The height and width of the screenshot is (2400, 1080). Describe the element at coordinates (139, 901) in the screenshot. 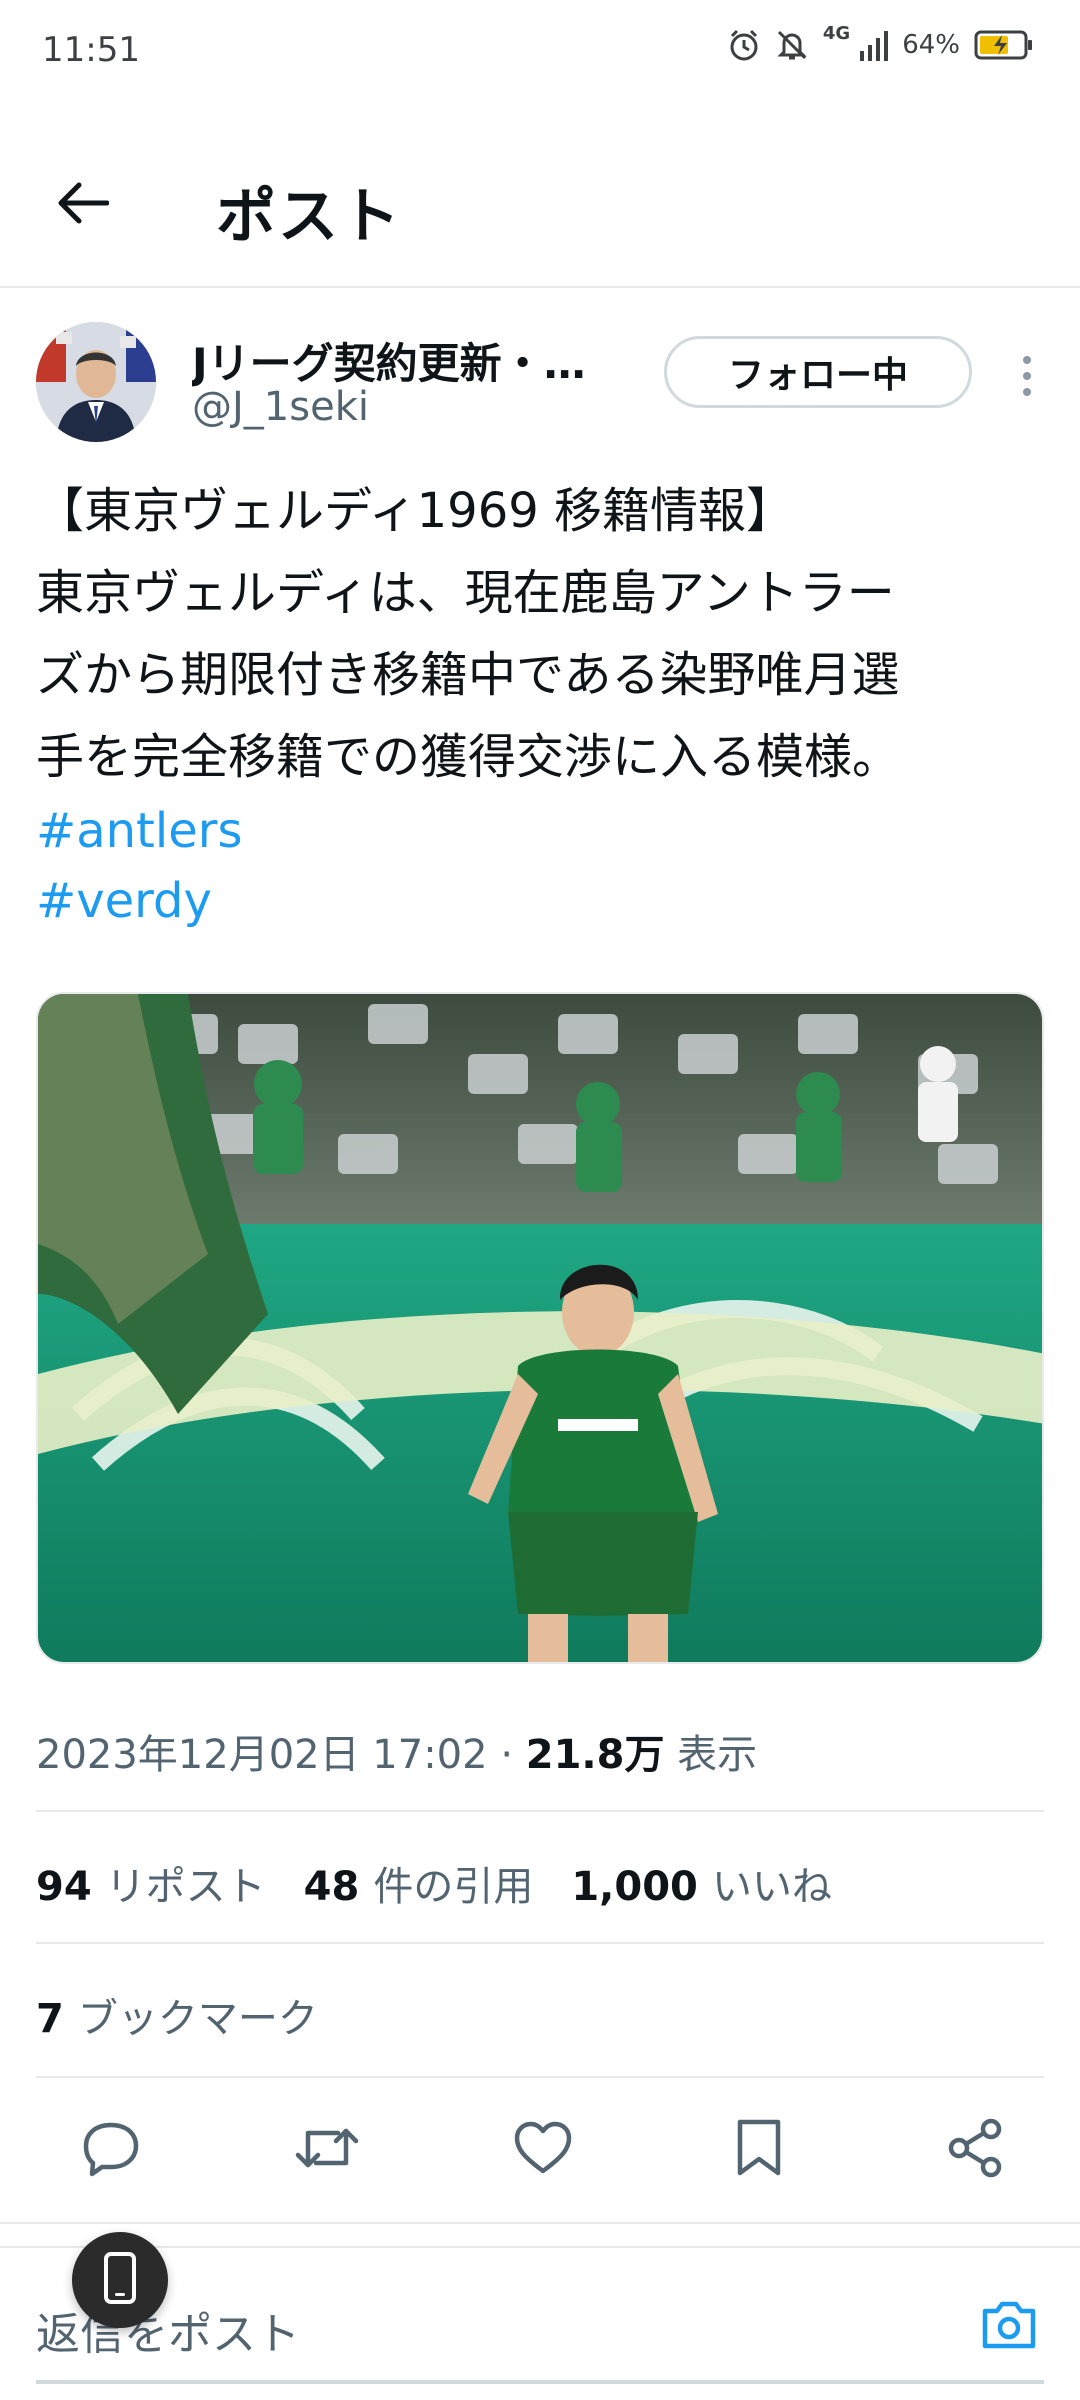

I see `hashtag-link: #verdy` at that location.